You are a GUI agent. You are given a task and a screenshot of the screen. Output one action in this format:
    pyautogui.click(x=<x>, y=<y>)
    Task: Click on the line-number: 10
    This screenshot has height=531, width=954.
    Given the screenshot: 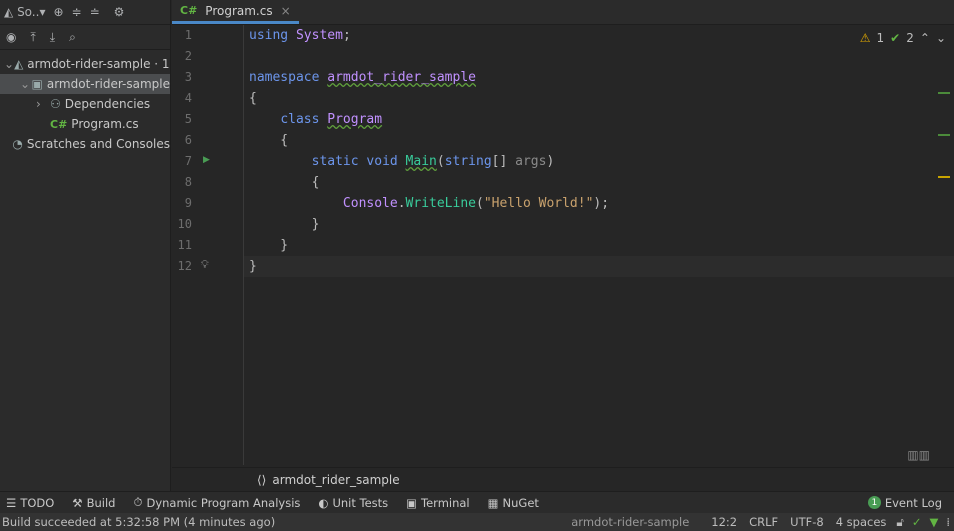 What is the action you would take?
    pyautogui.click(x=184, y=224)
    